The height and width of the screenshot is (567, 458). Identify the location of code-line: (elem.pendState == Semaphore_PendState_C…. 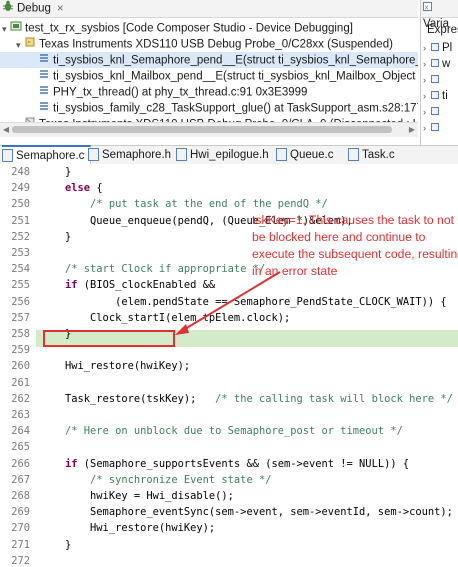
(243, 302).